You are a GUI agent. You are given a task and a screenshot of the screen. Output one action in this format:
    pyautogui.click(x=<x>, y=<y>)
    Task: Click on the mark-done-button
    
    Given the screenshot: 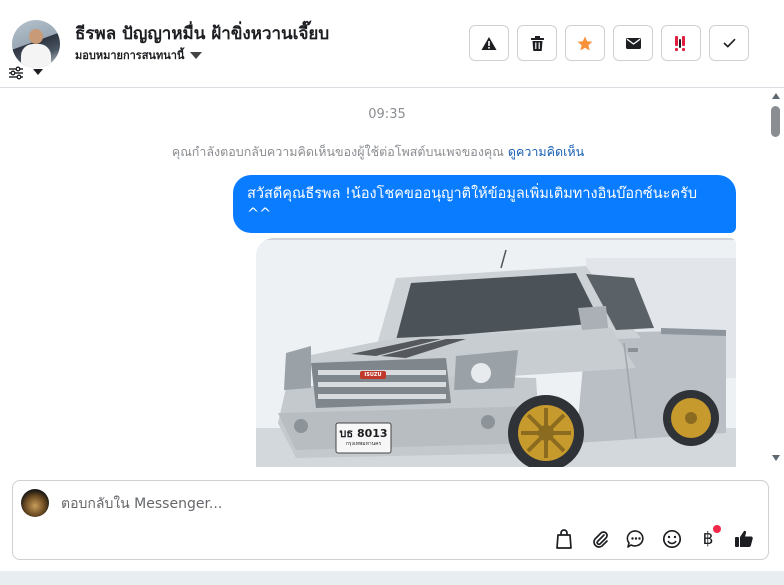 What is the action you would take?
    pyautogui.click(x=729, y=43)
    